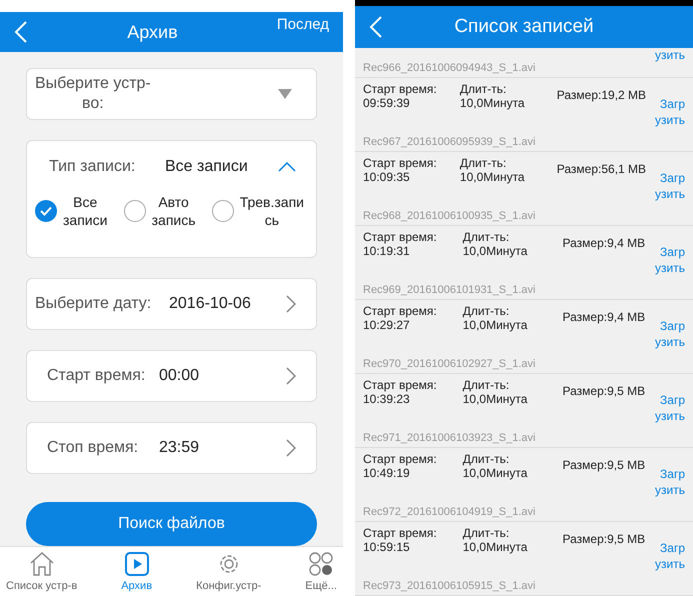  I want to click on screen-title: Архив, so click(152, 32).